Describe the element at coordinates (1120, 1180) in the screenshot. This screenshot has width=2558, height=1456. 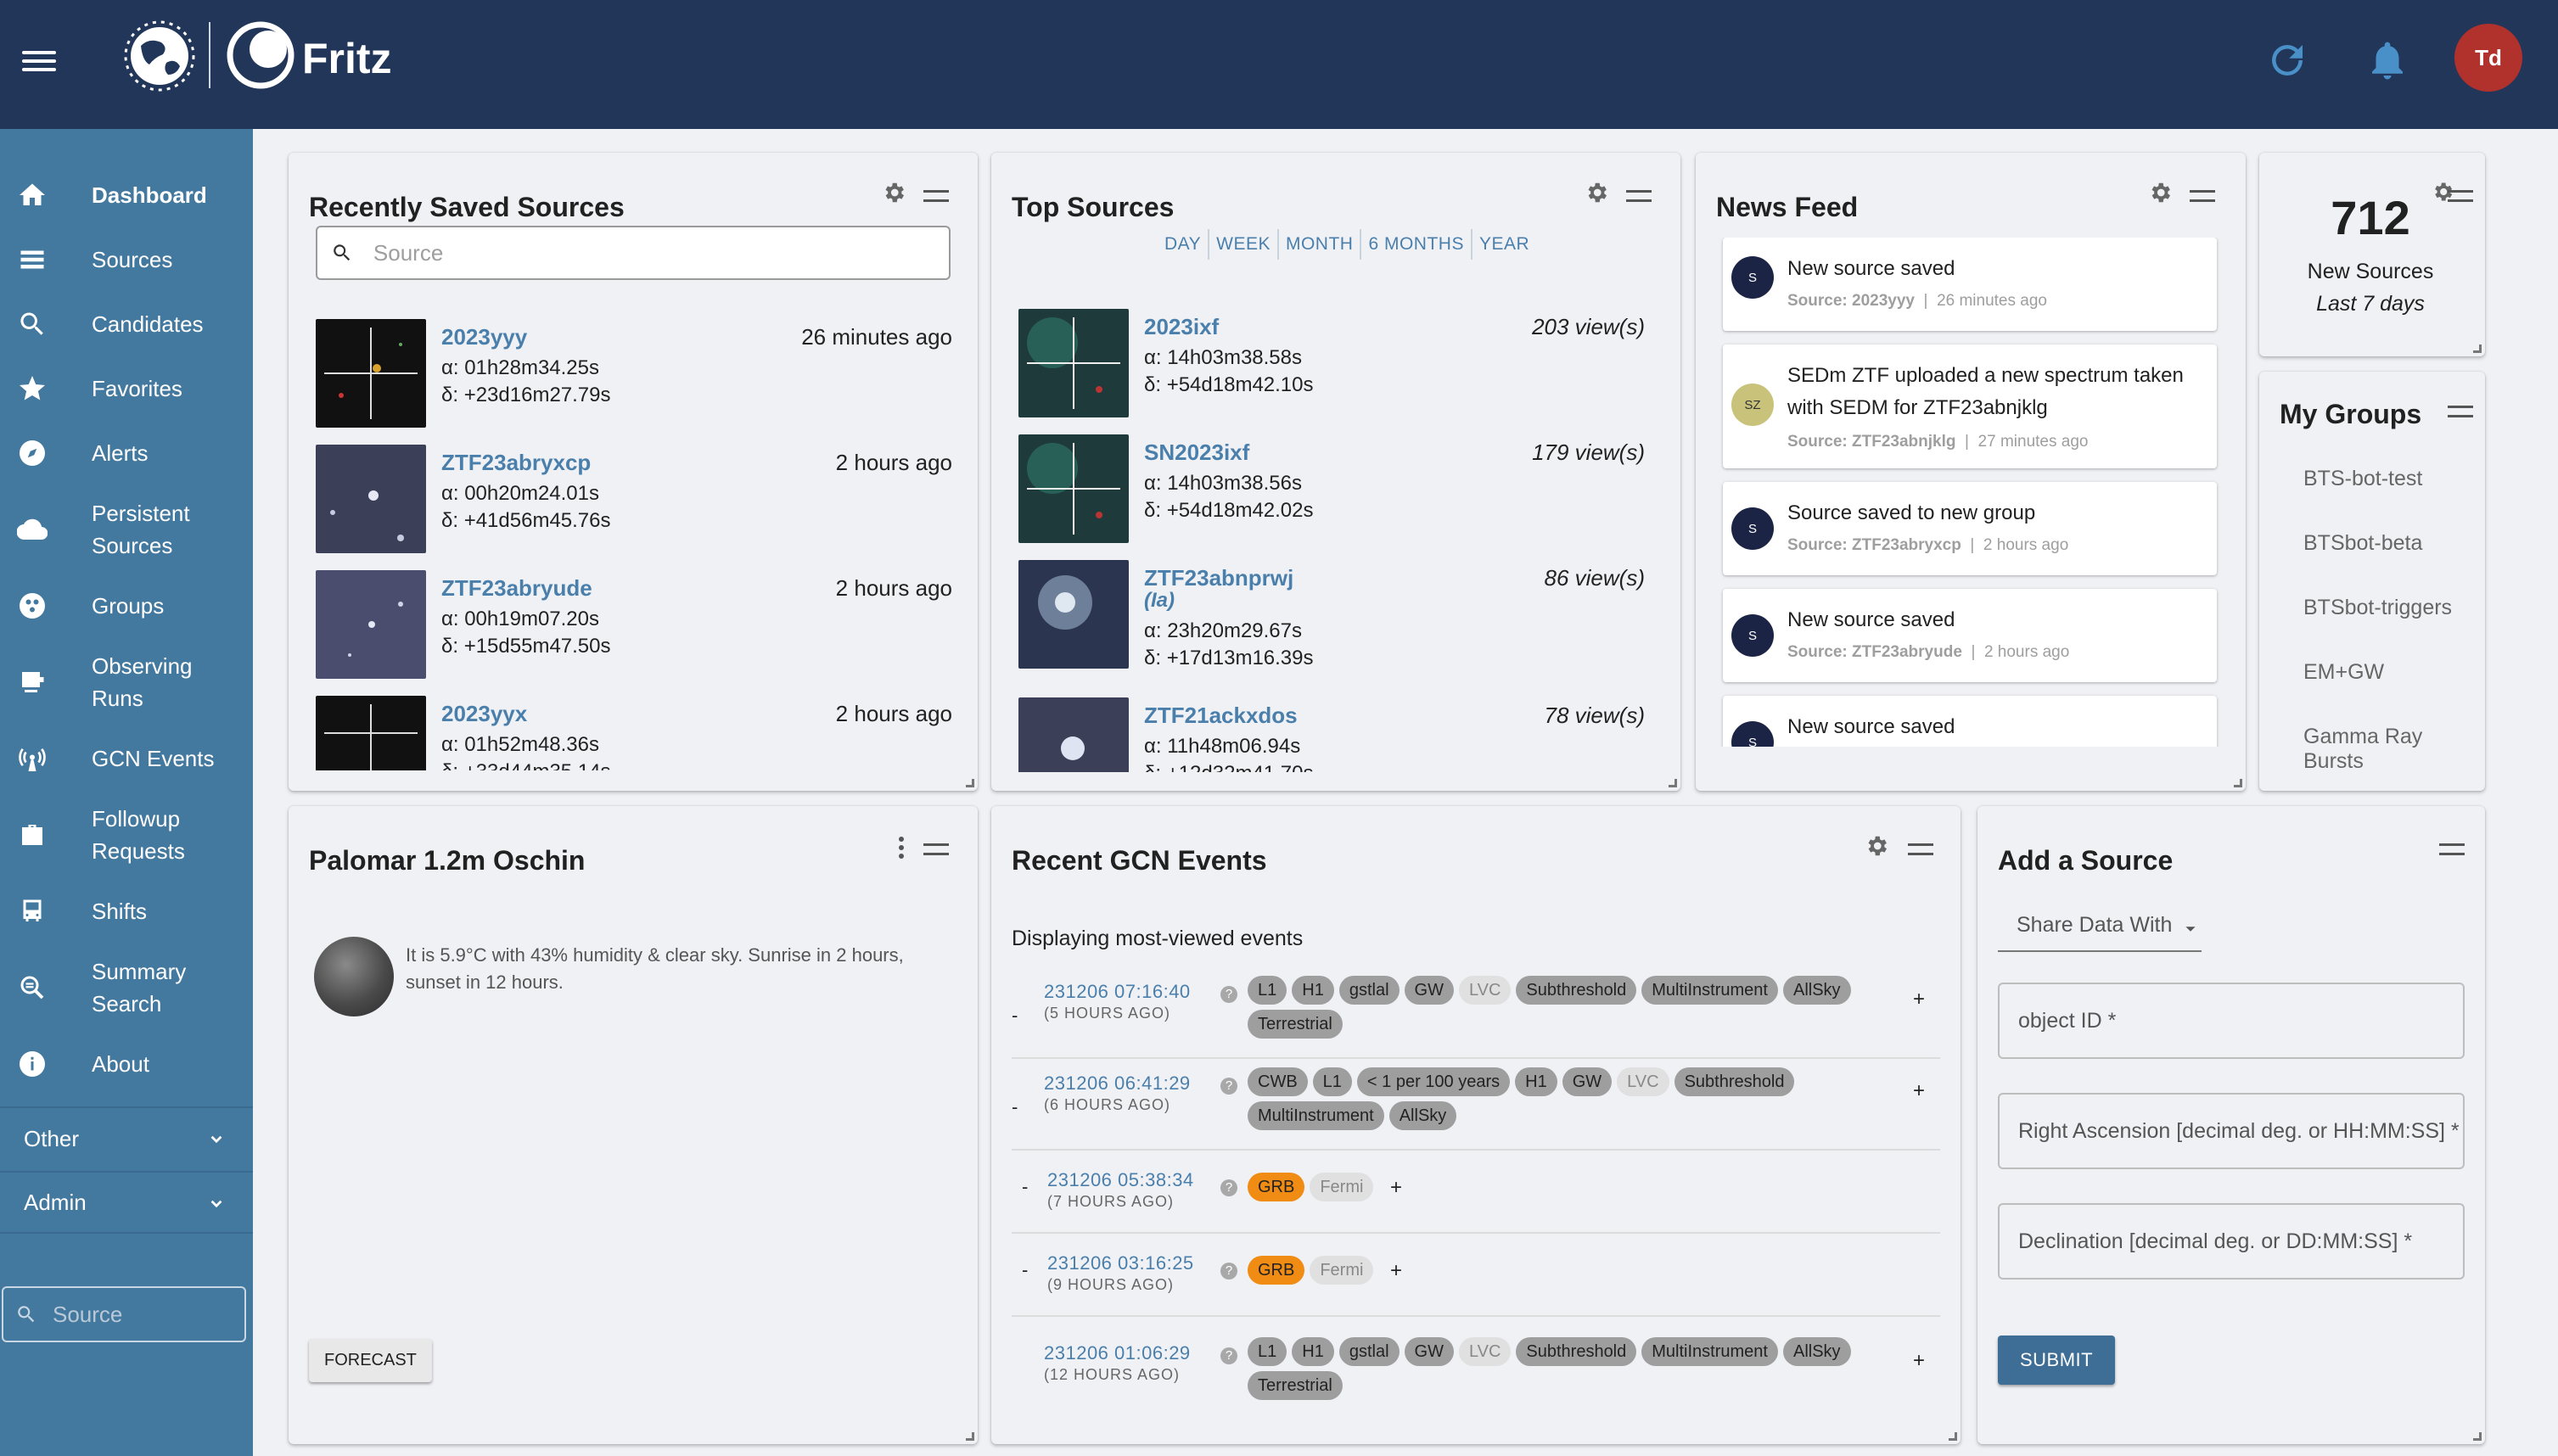
I see `gcn-event-date-link: 231206 05:38:34` at that location.